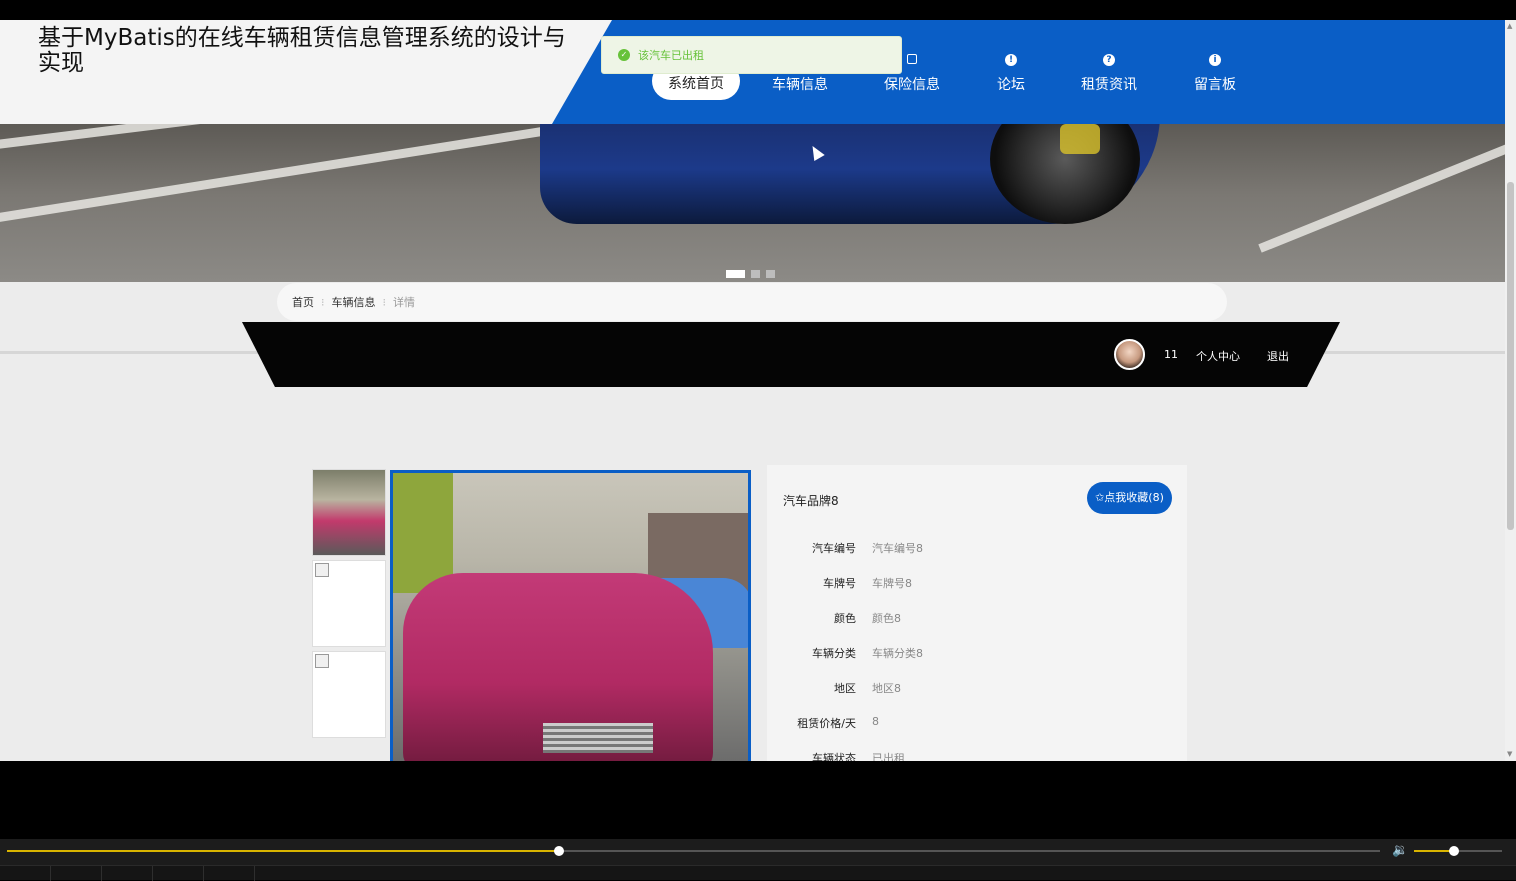  I want to click on detail-key: 车辆分类, so click(834, 653).